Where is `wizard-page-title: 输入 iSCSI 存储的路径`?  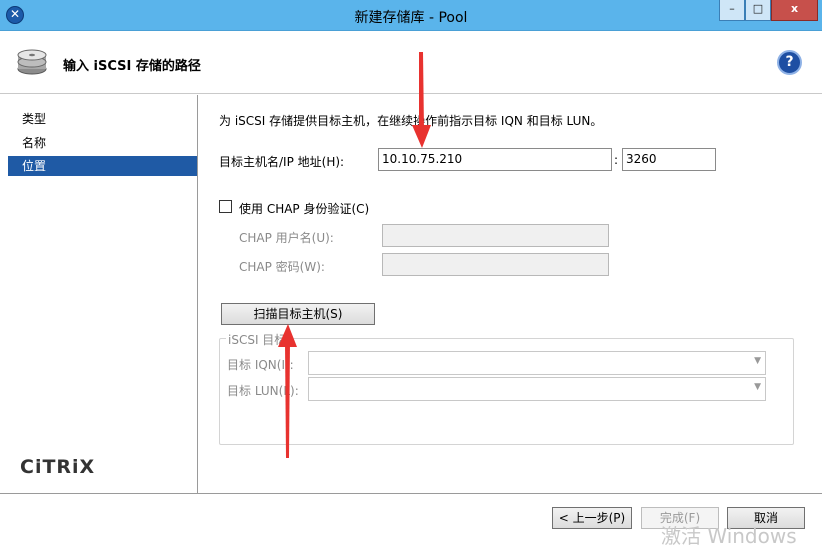 wizard-page-title: 输入 iSCSI 存储的路径 is located at coordinates (132, 66).